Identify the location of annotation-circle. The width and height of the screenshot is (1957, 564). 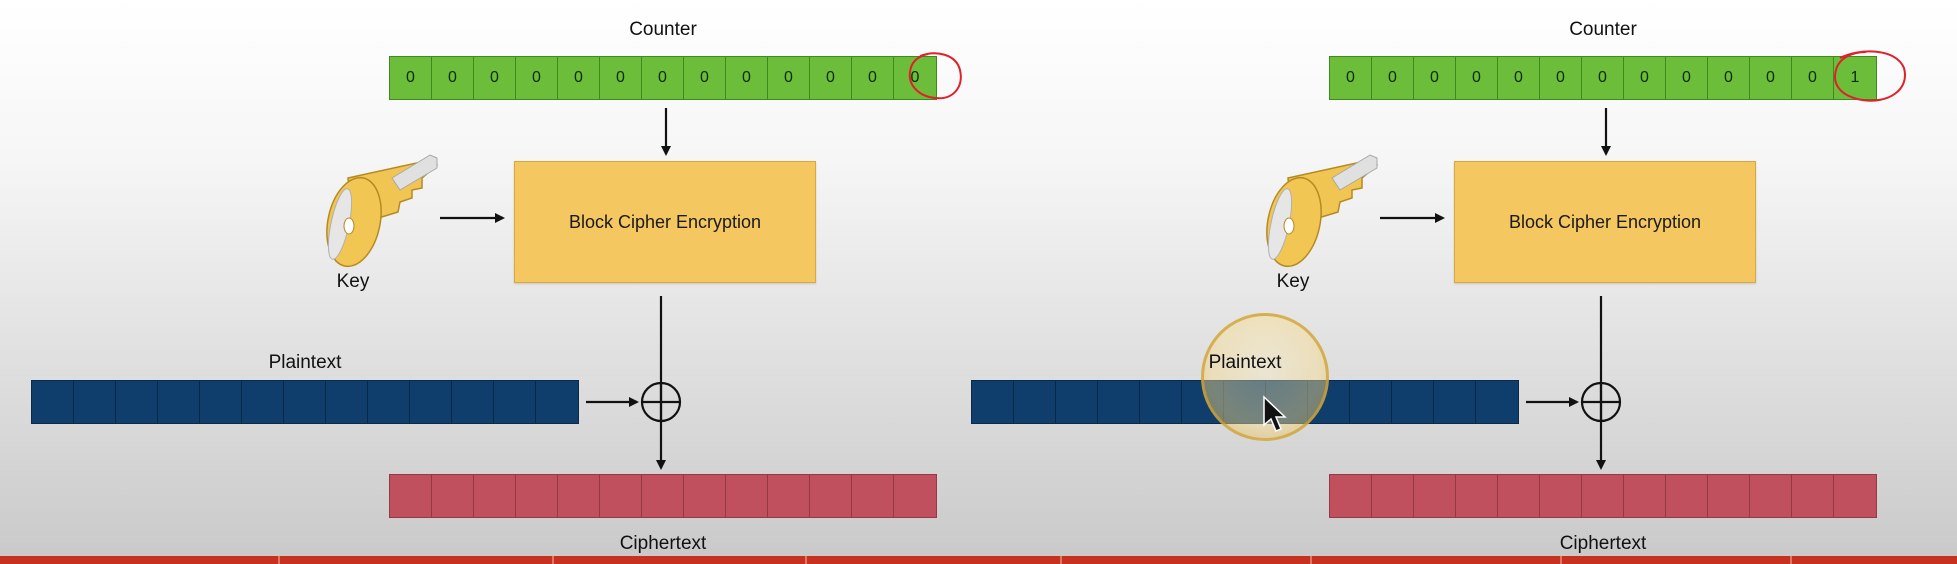
(1870, 76).